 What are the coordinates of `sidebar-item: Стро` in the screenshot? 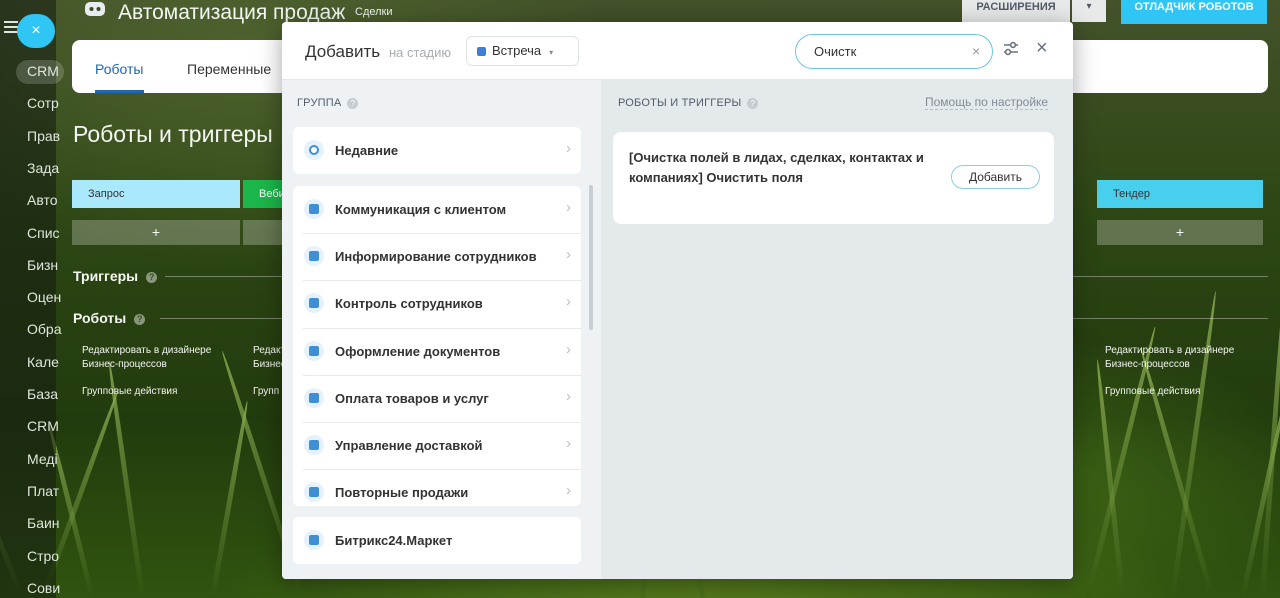 It's located at (43, 556).